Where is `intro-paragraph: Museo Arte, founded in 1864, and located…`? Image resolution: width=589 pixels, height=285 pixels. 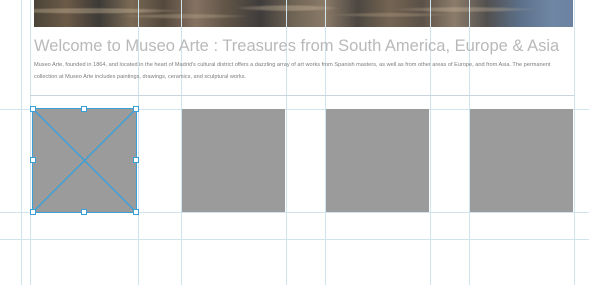
intro-paragraph: Museo Arte, founded in 1864, and located… is located at coordinates (299, 71).